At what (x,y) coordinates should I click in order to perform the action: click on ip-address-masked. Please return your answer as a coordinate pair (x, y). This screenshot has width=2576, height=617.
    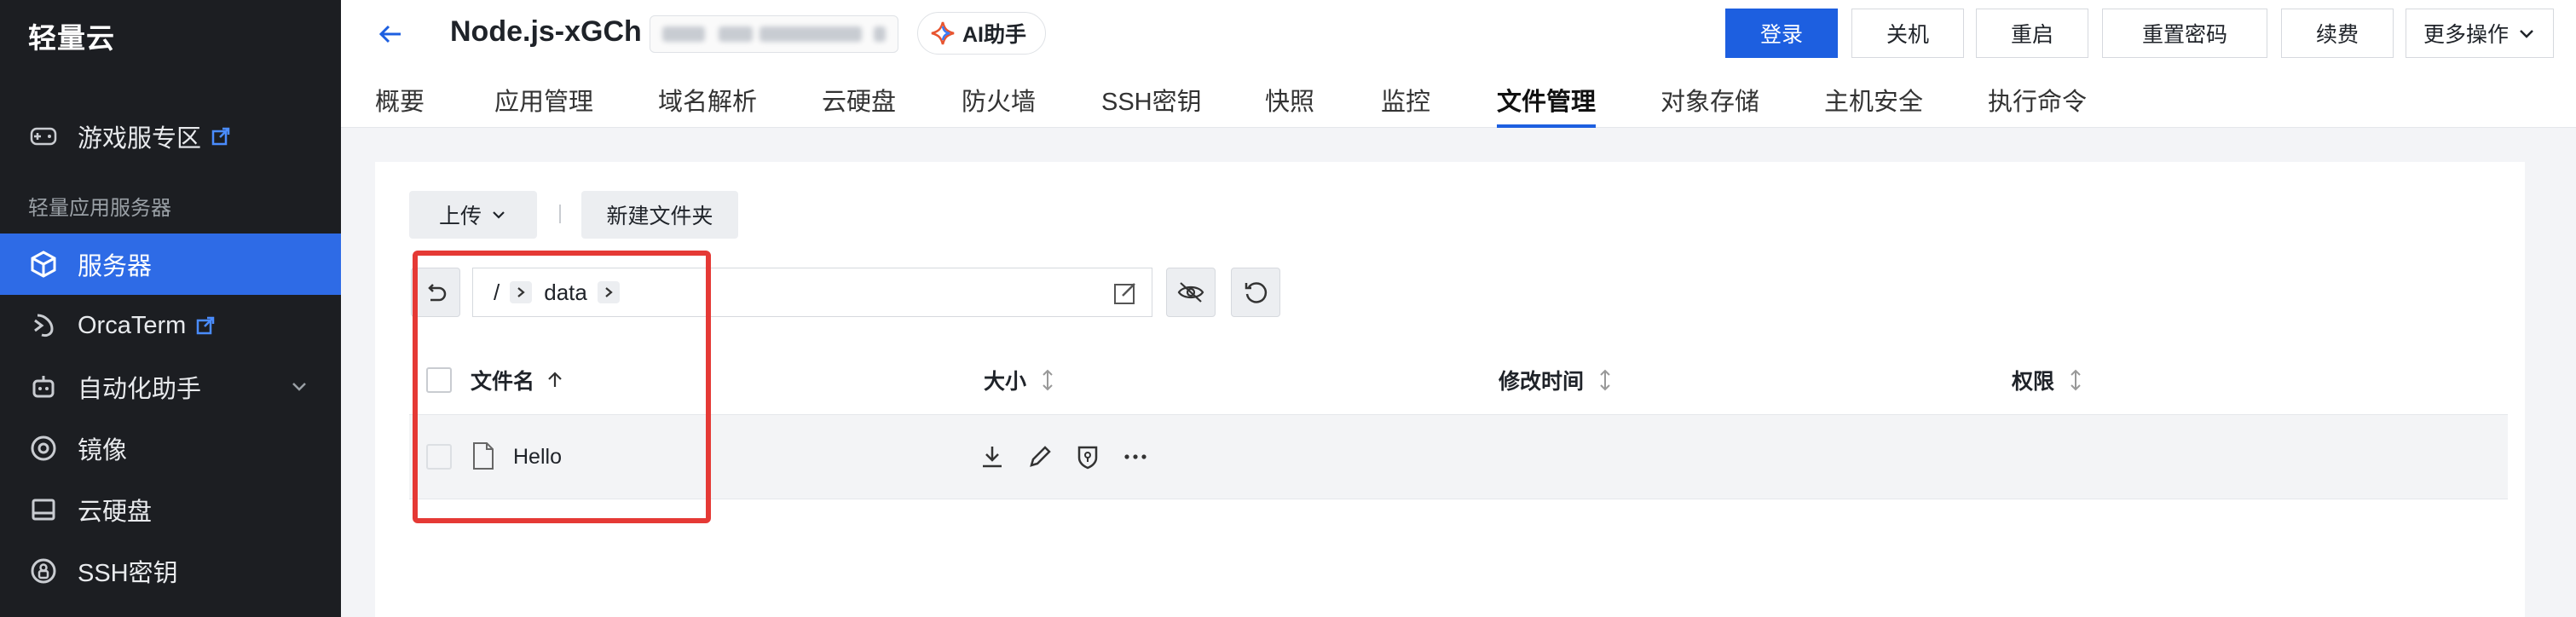
    Looking at the image, I should click on (774, 34).